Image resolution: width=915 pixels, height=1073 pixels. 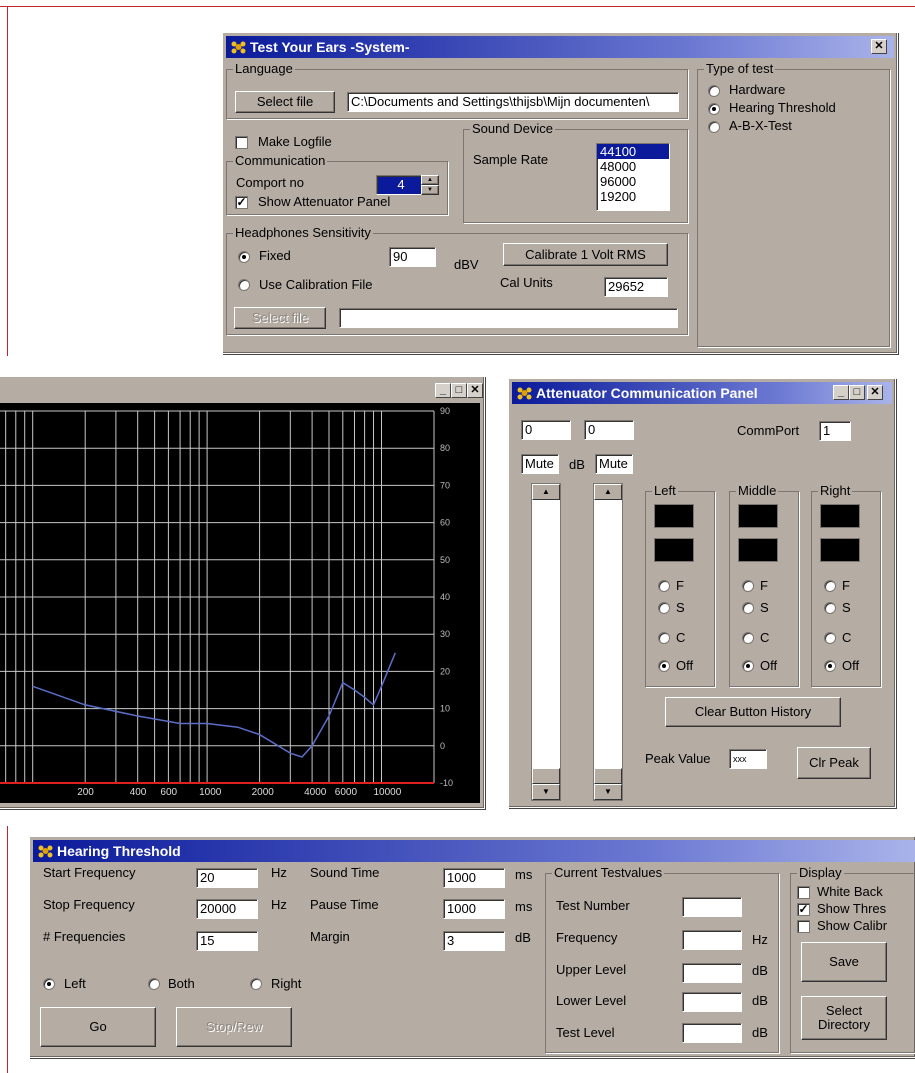 What do you see at coordinates (748, 608) in the screenshot?
I see `middle-s-radio` at bounding box center [748, 608].